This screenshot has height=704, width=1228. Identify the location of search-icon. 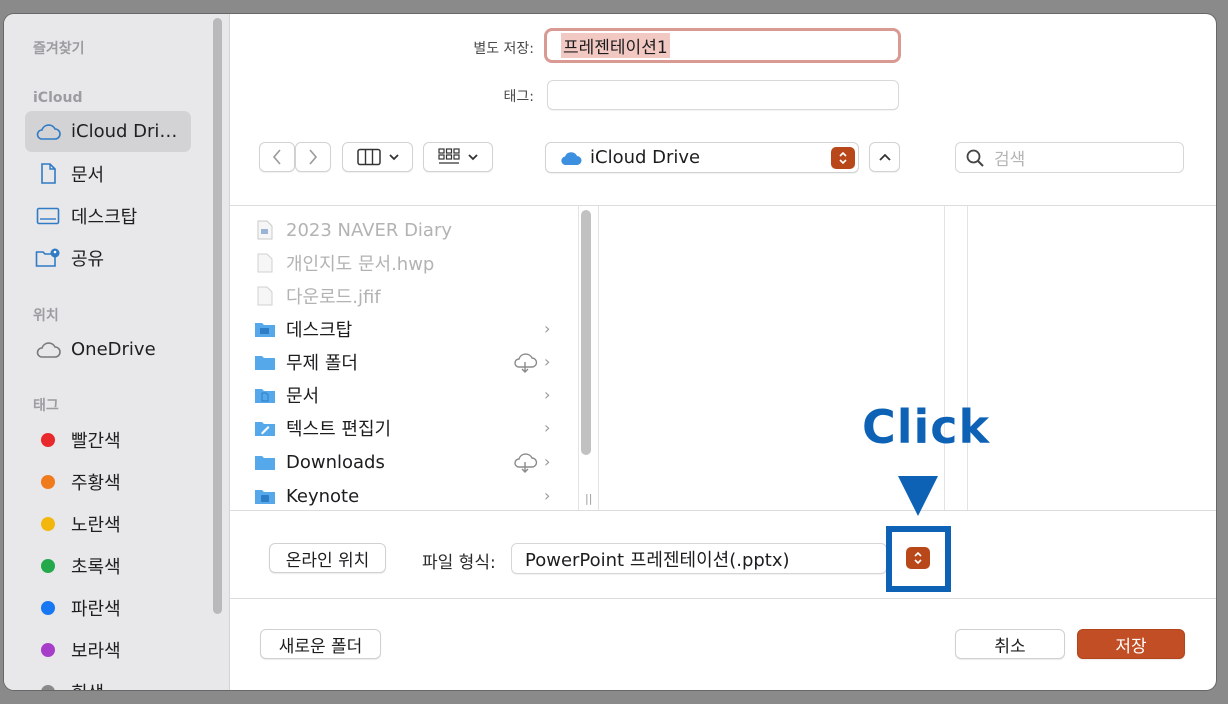
(975, 158).